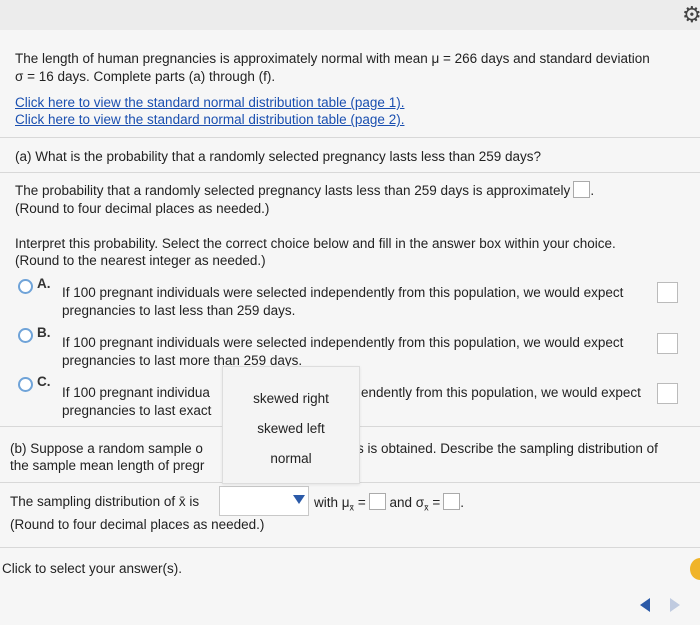  What do you see at coordinates (377, 501) in the screenshot?
I see `mean-answer-box` at bounding box center [377, 501].